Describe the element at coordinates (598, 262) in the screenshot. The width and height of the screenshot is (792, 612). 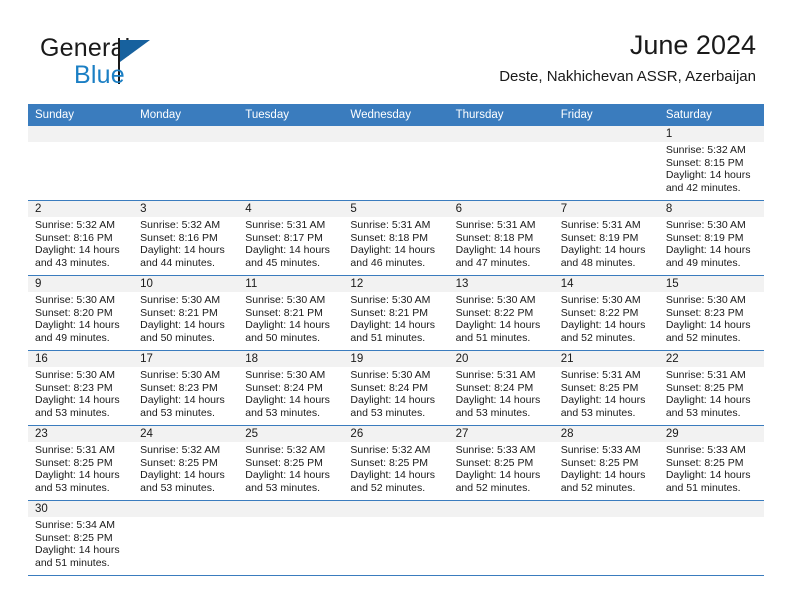
I see `daylight-text-line2: and 48 minutes.` at that location.